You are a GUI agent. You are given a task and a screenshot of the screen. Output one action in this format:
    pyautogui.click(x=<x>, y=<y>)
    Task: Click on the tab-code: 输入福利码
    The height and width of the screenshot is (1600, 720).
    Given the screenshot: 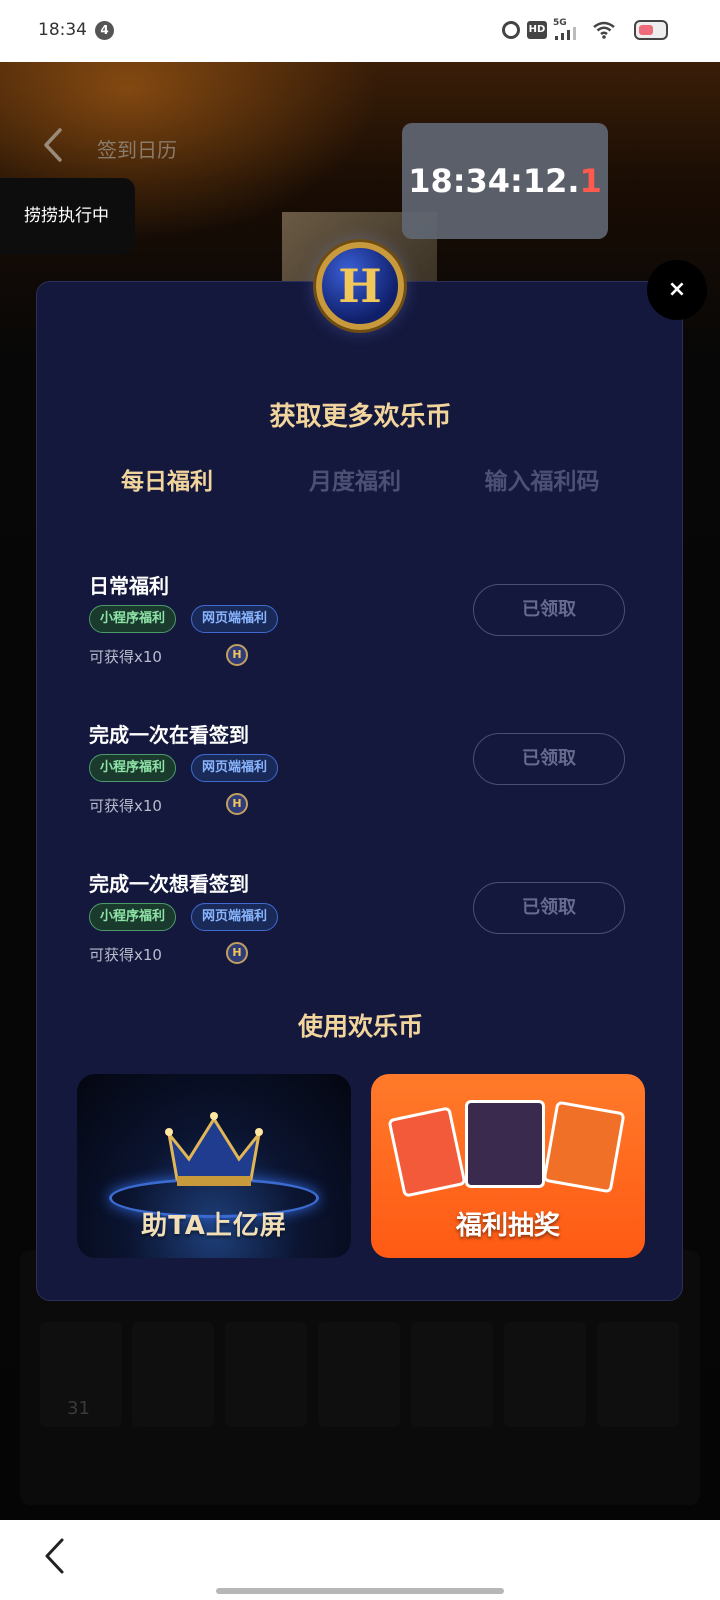 What is the action you would take?
    pyautogui.click(x=542, y=479)
    